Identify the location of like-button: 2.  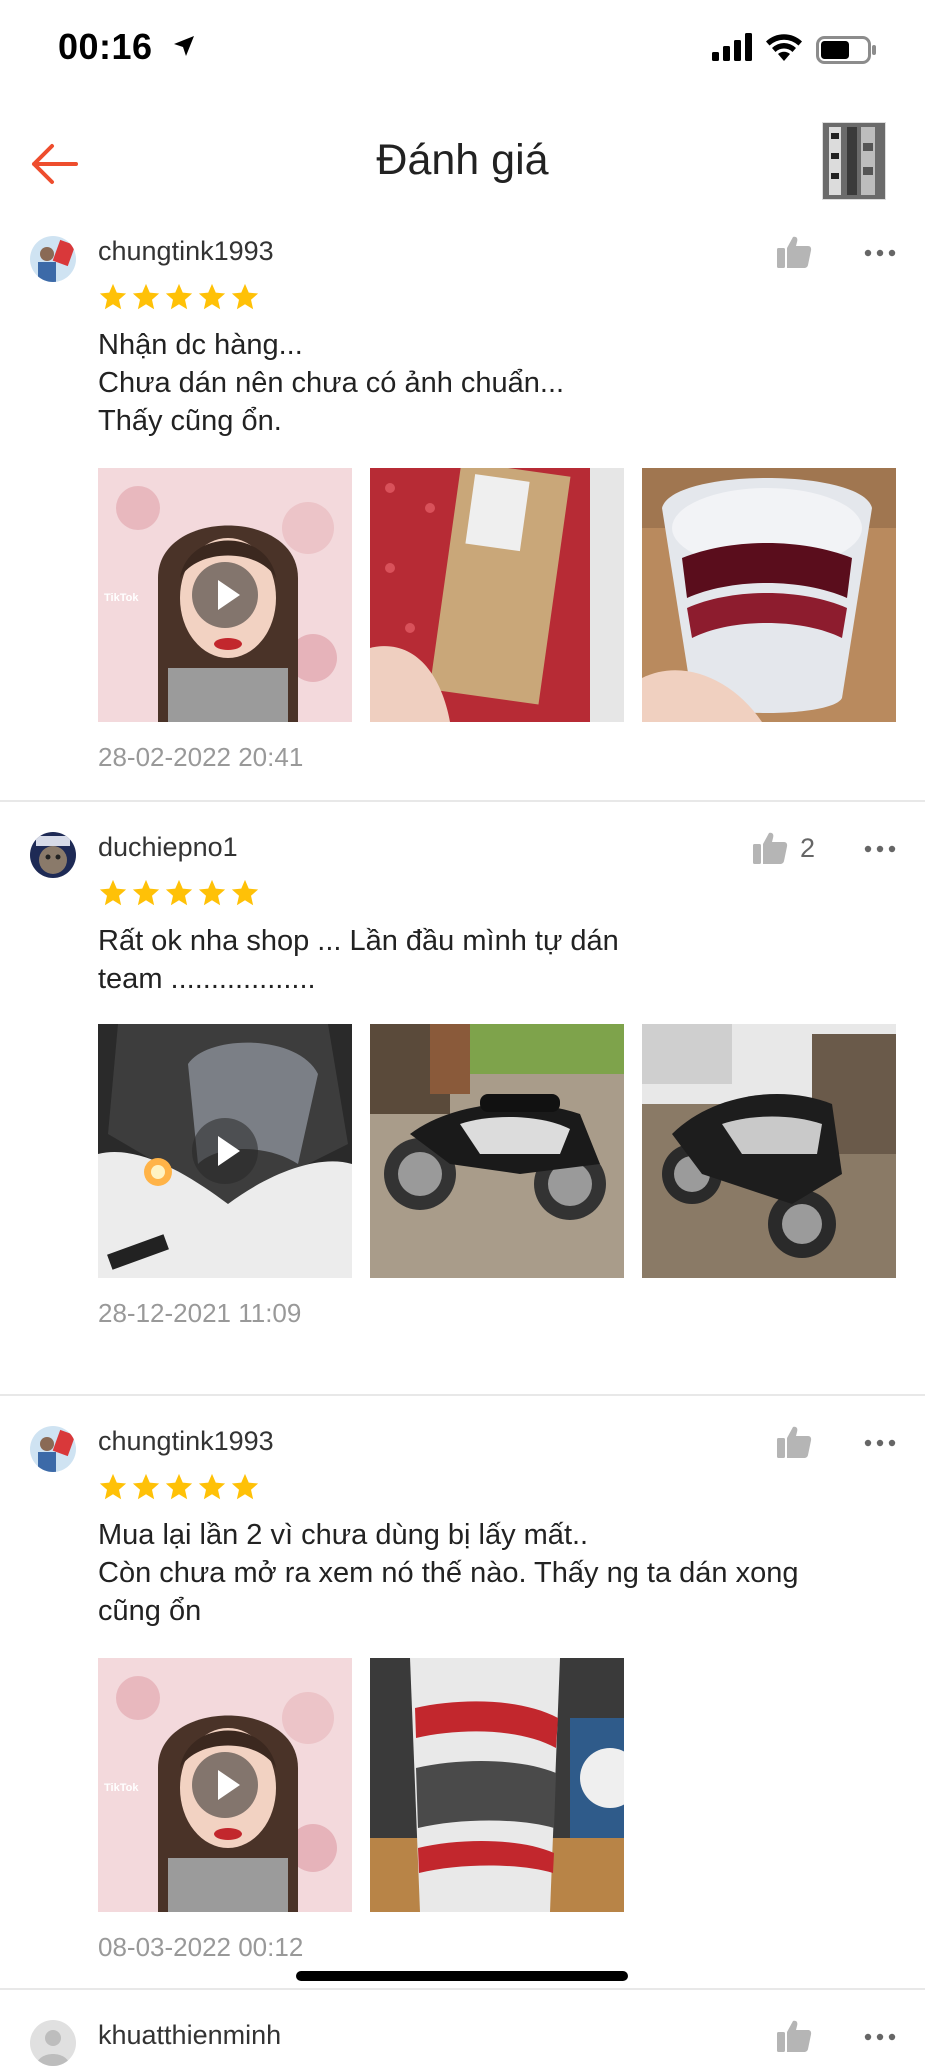
(783, 848).